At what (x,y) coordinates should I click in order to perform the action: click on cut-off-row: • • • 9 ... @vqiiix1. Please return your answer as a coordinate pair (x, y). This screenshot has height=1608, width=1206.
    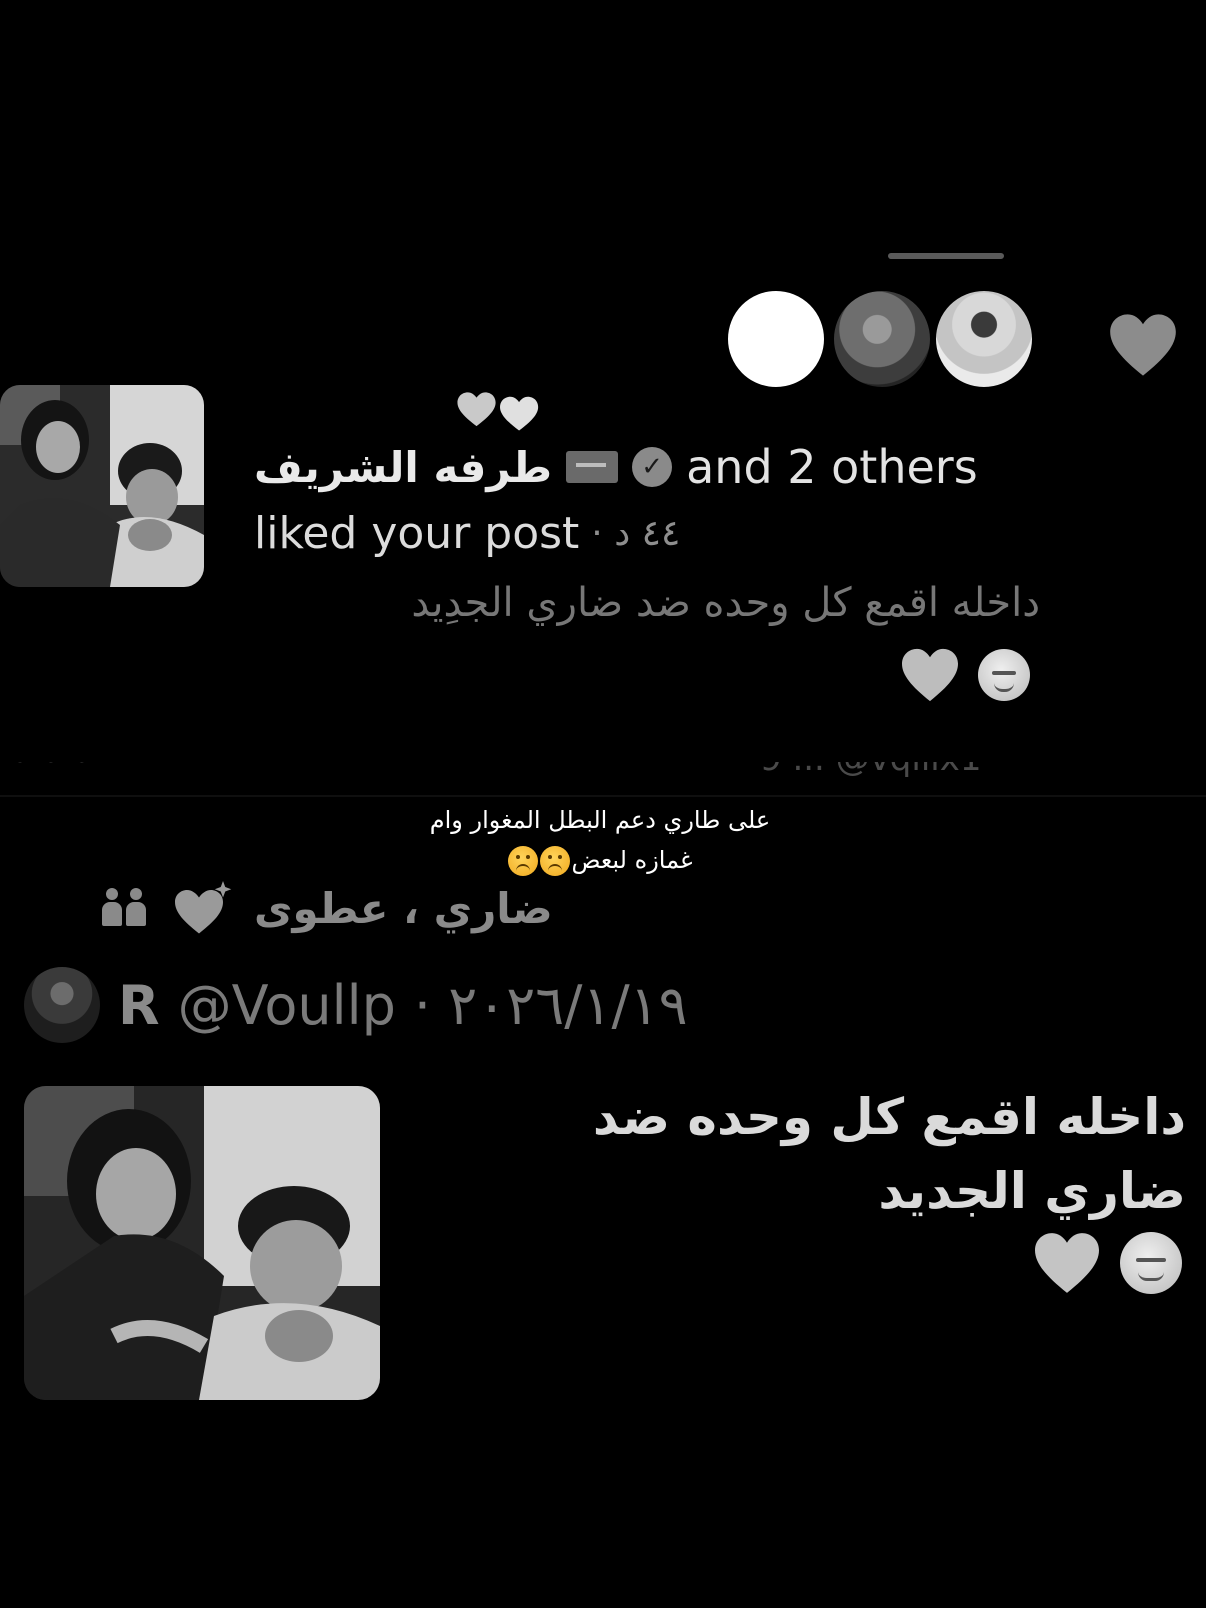
    Looking at the image, I should click on (603, 772).